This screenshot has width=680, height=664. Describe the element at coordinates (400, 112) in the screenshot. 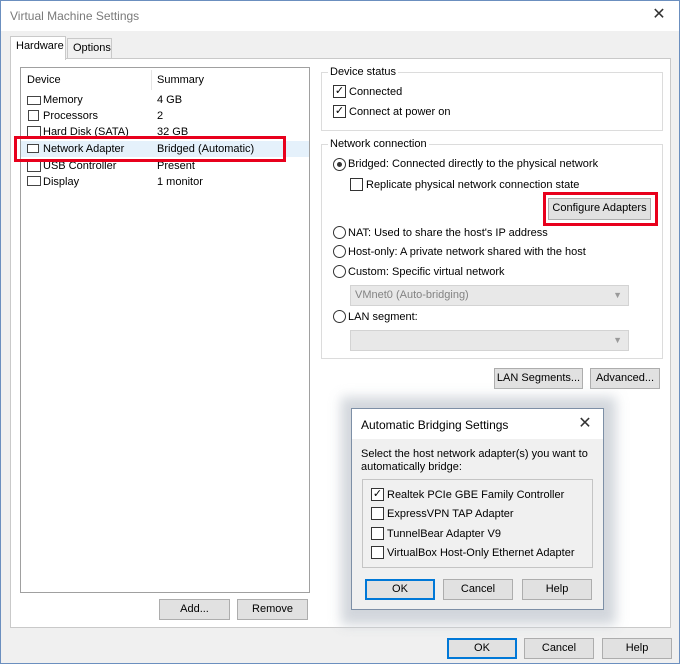

I see `connect-at-power-on-label: Connect at power on` at that location.